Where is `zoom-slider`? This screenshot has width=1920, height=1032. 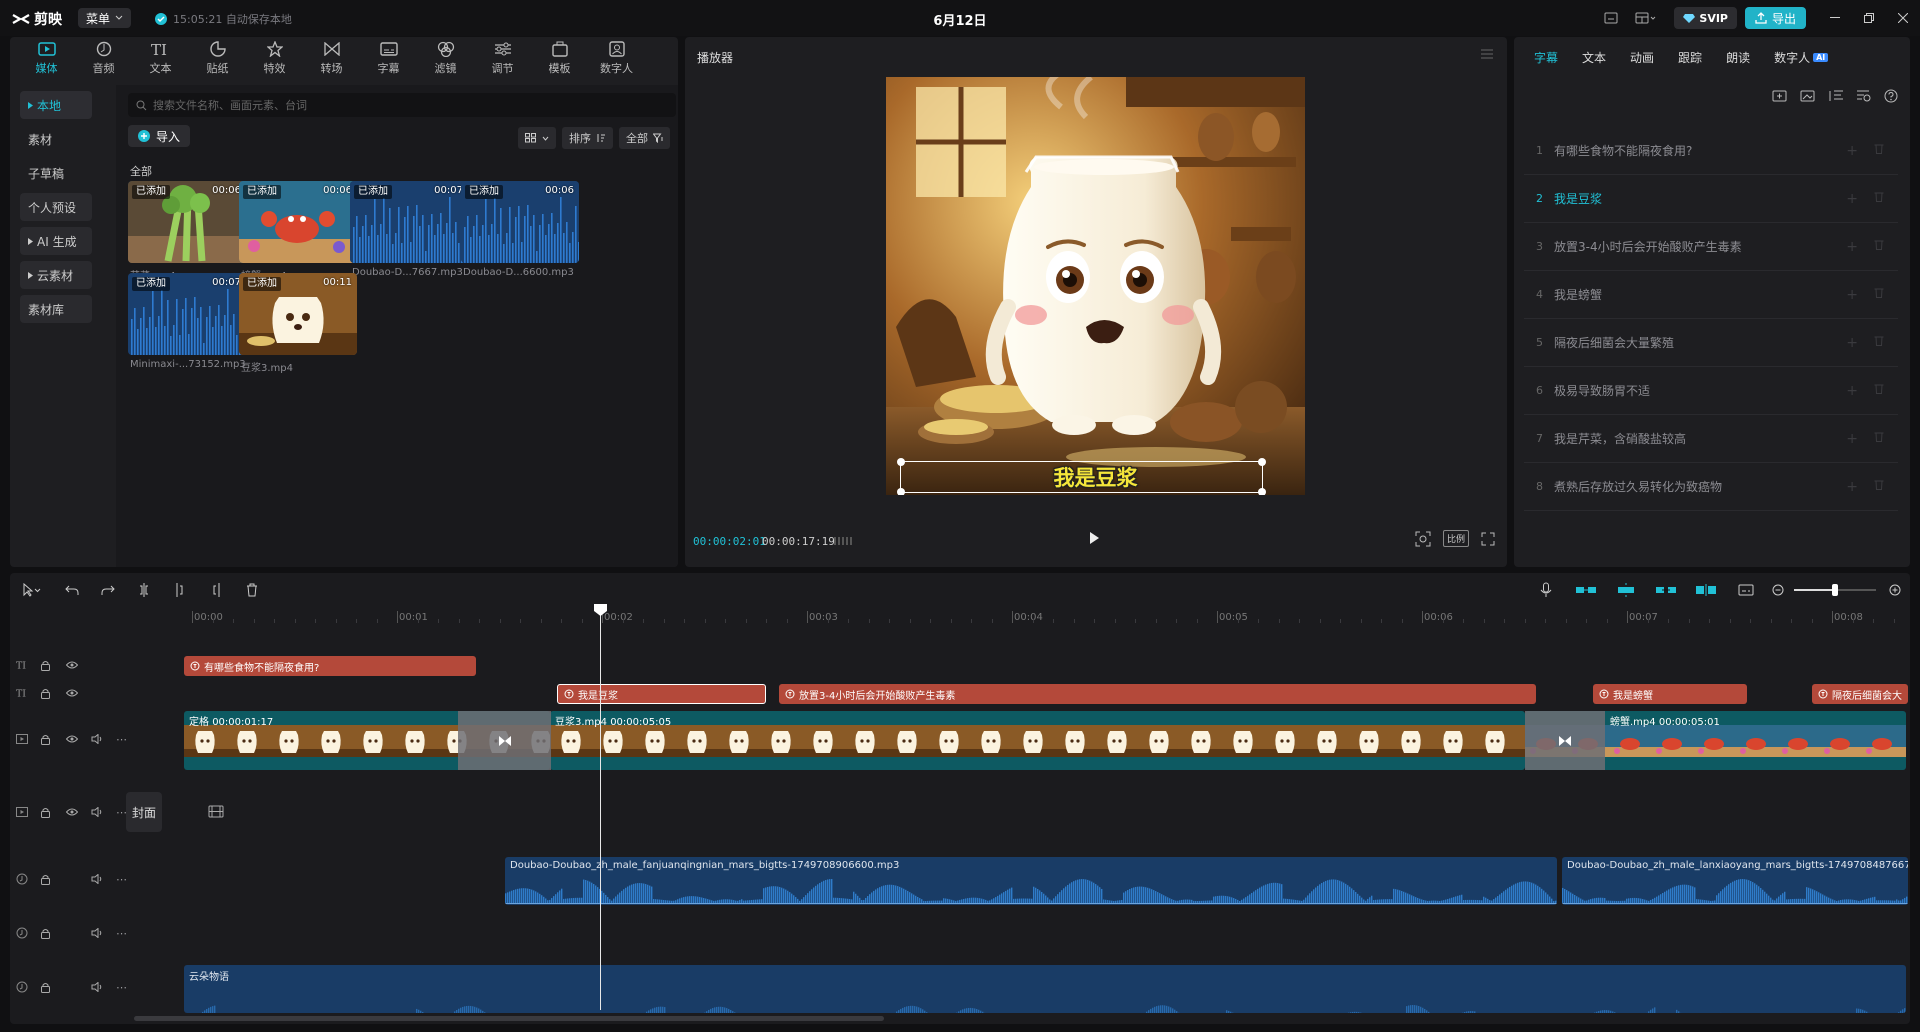
zoom-slider is located at coordinates (1835, 590).